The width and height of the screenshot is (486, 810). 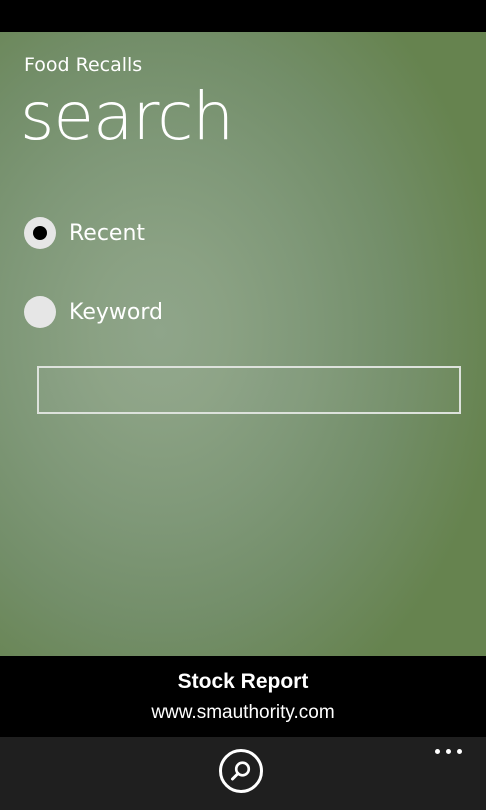 What do you see at coordinates (83, 65) in the screenshot?
I see `app-title: Food Recalls` at bounding box center [83, 65].